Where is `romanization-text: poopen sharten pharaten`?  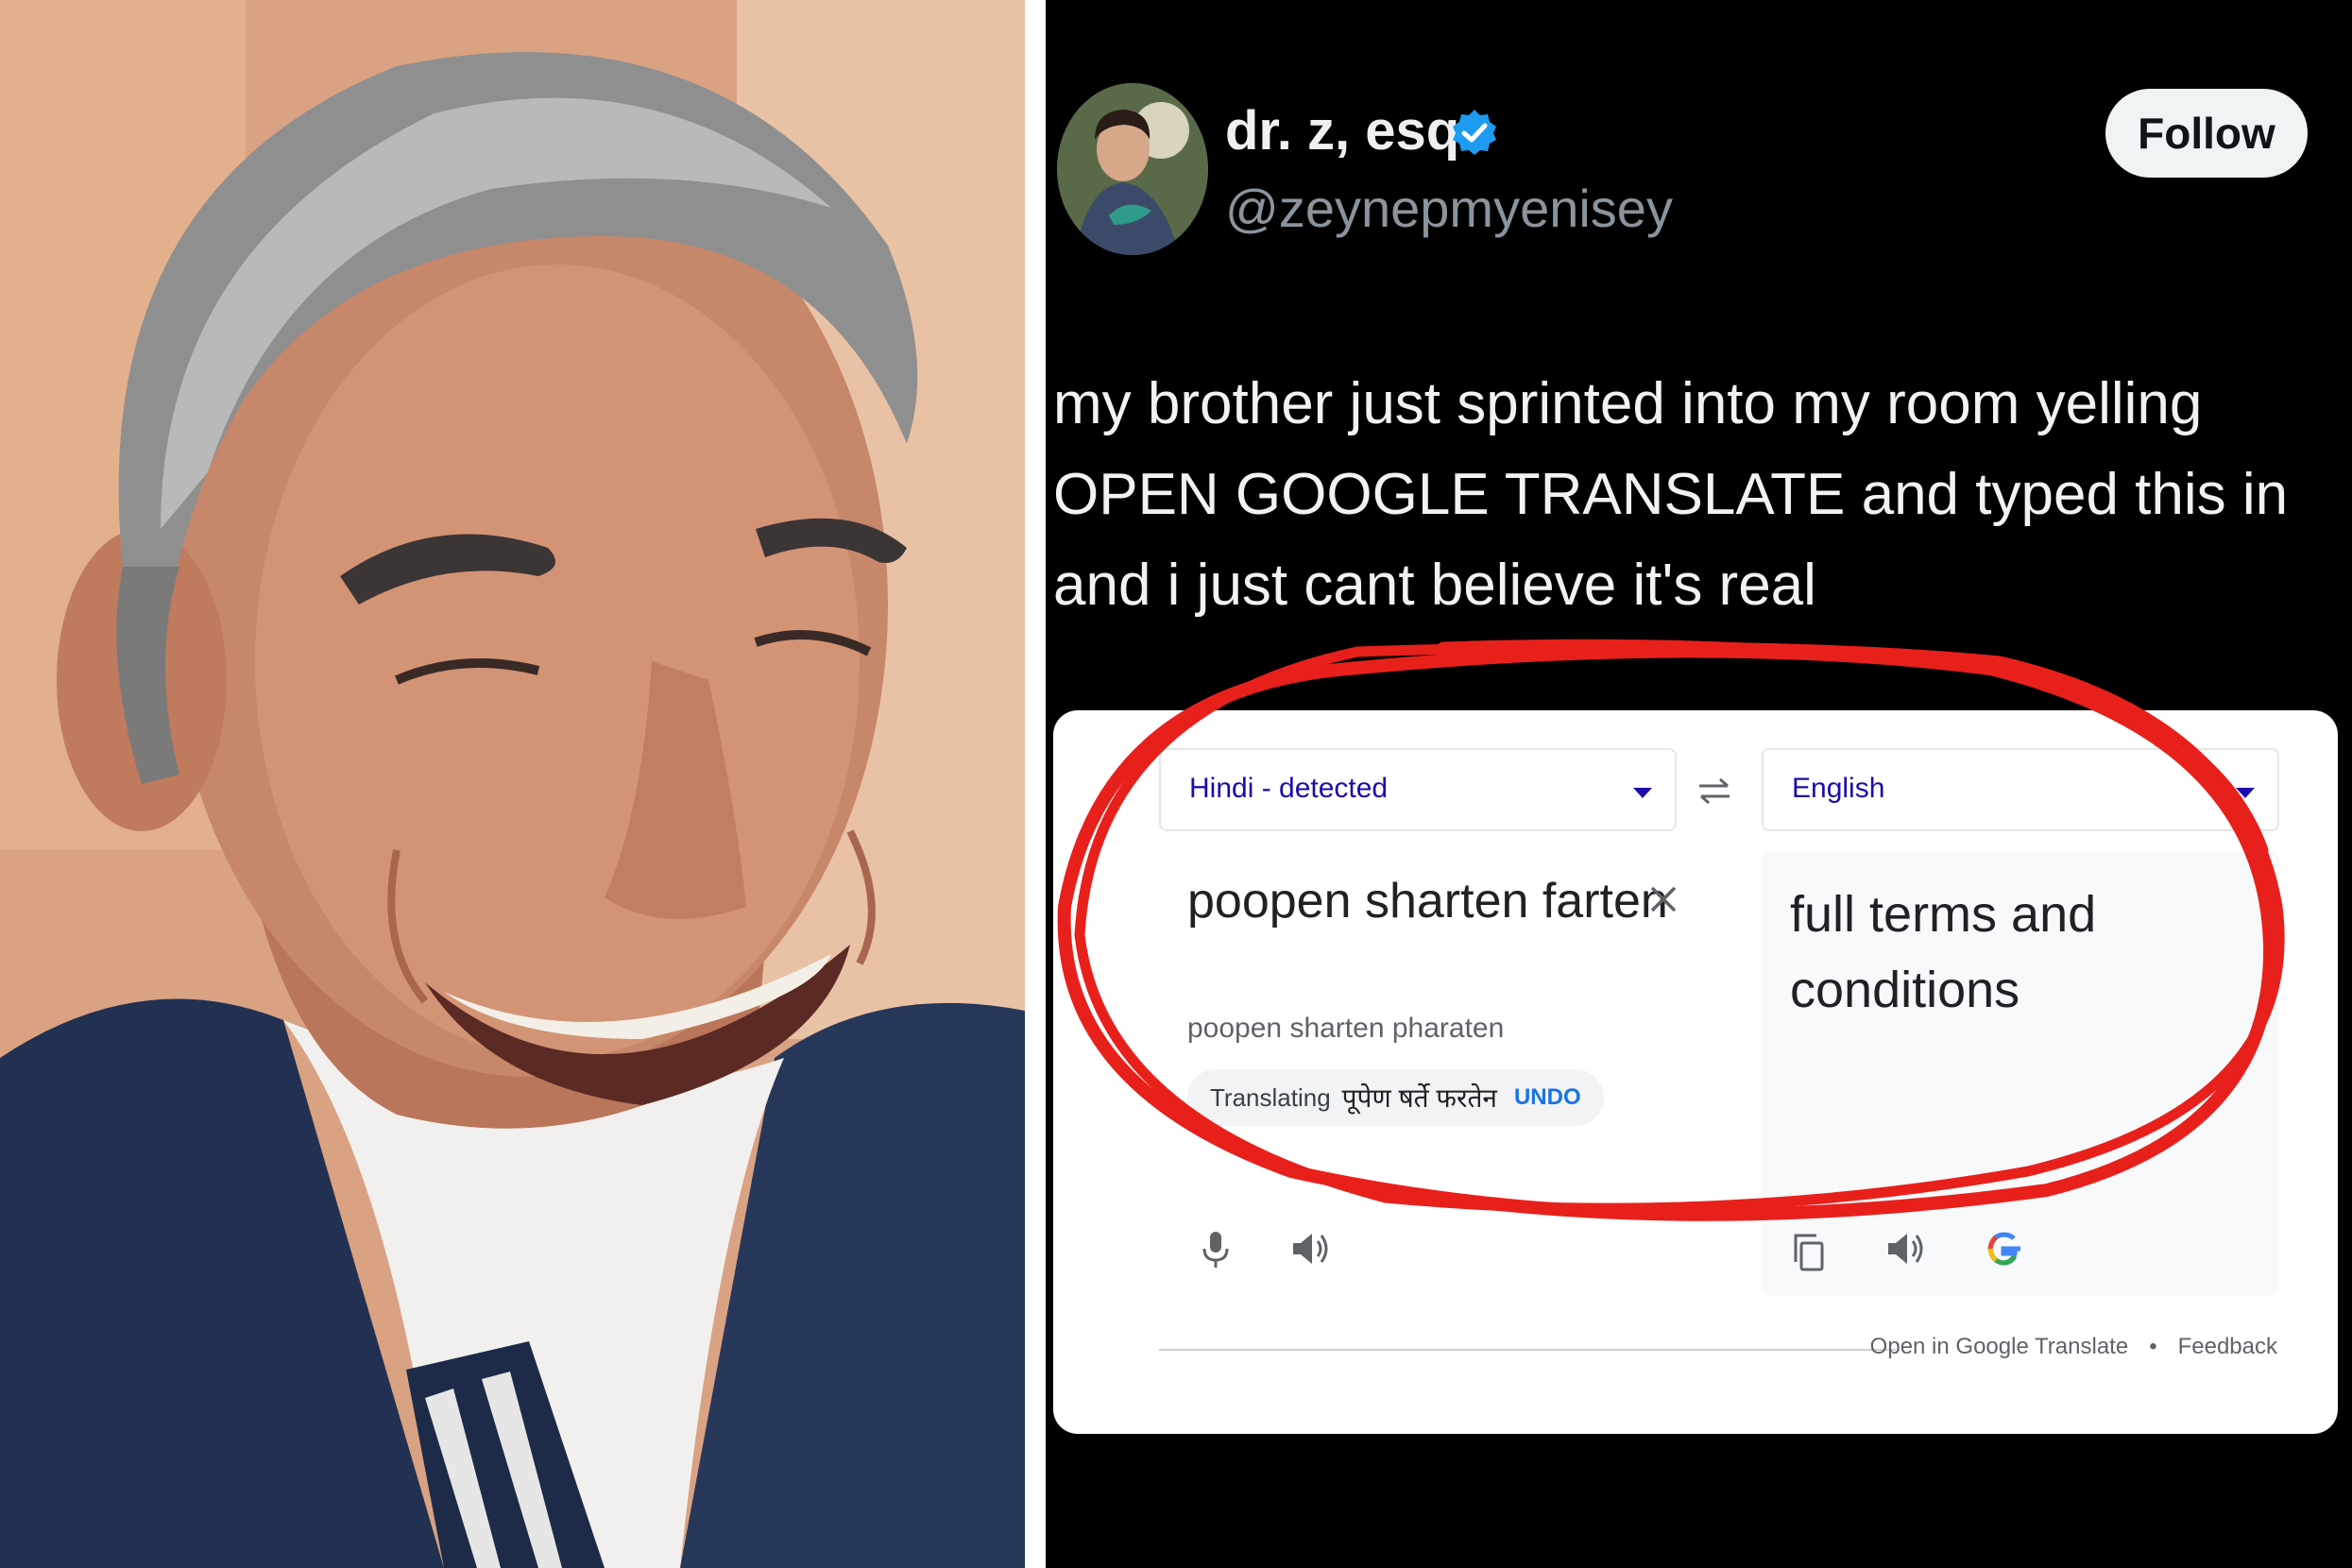
romanization-text: poopen sharten pharaten is located at coordinates (1346, 1028).